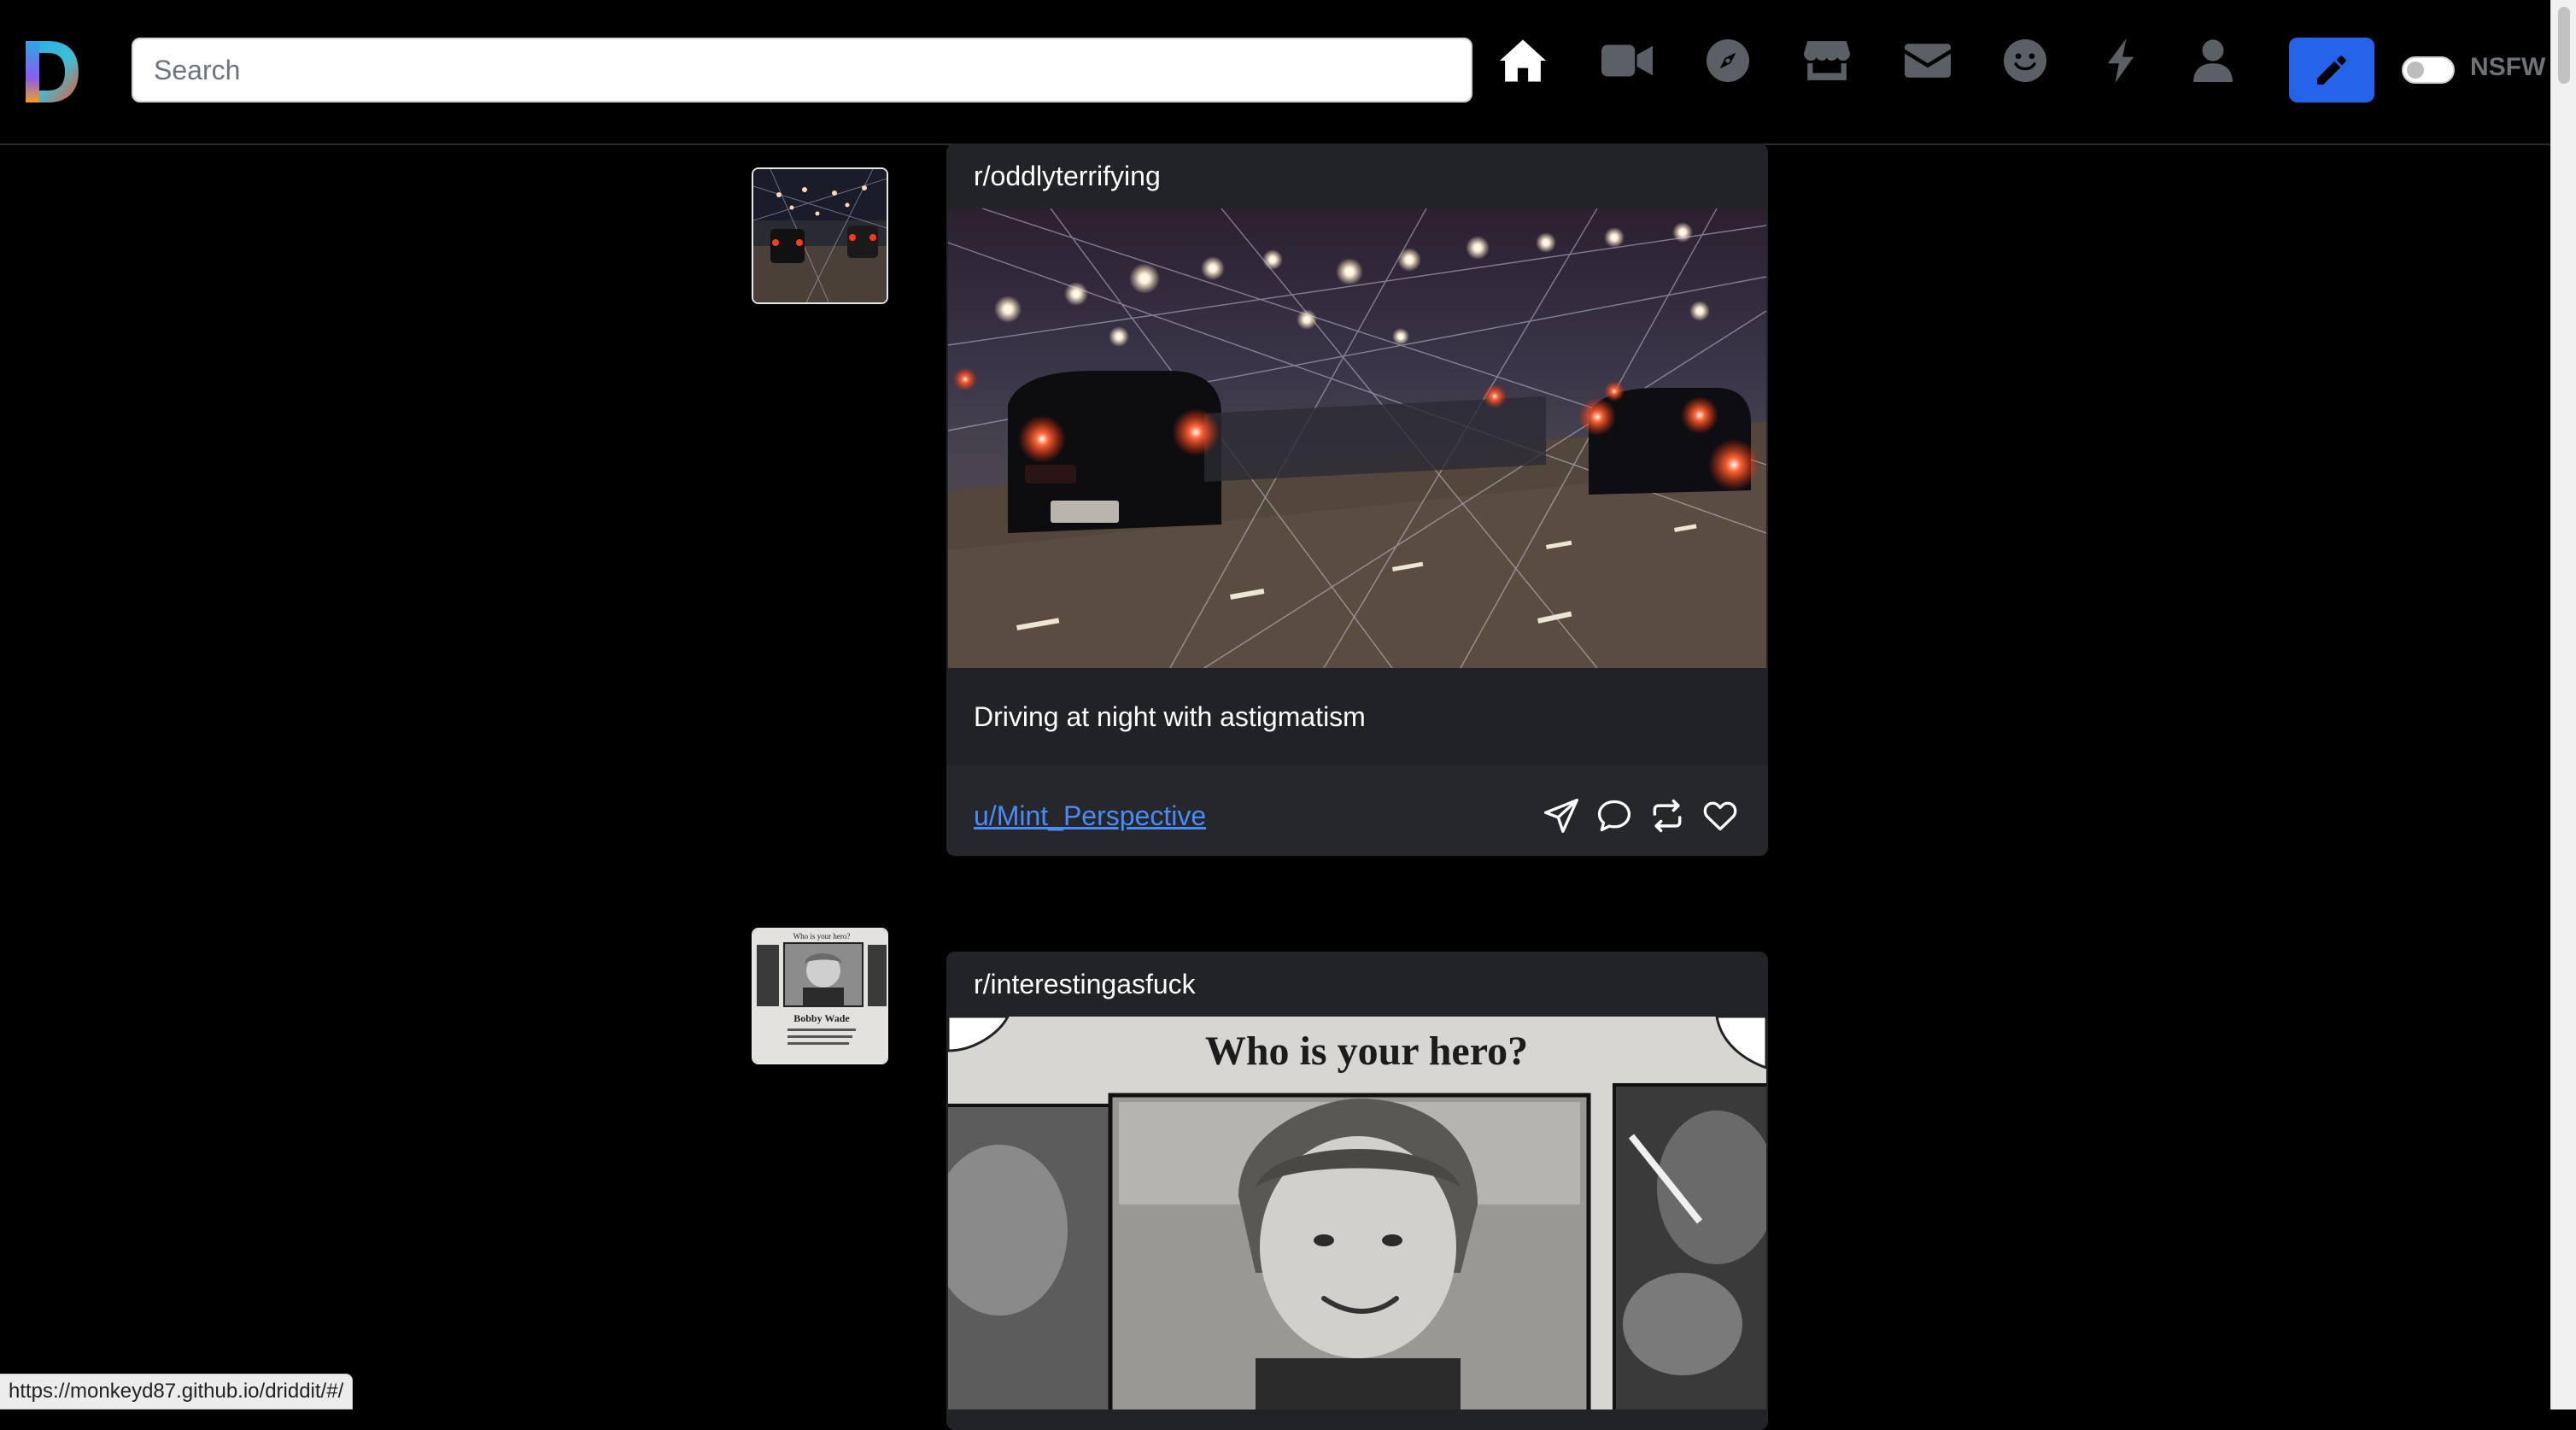  Describe the element at coordinates (1641, 816) in the screenshot. I see `post-actions` at that location.